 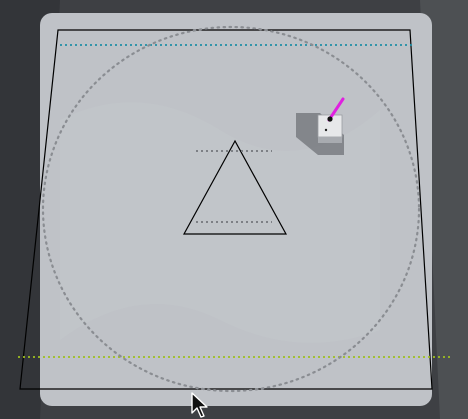 I want to click on agent-side, so click(x=330, y=140).